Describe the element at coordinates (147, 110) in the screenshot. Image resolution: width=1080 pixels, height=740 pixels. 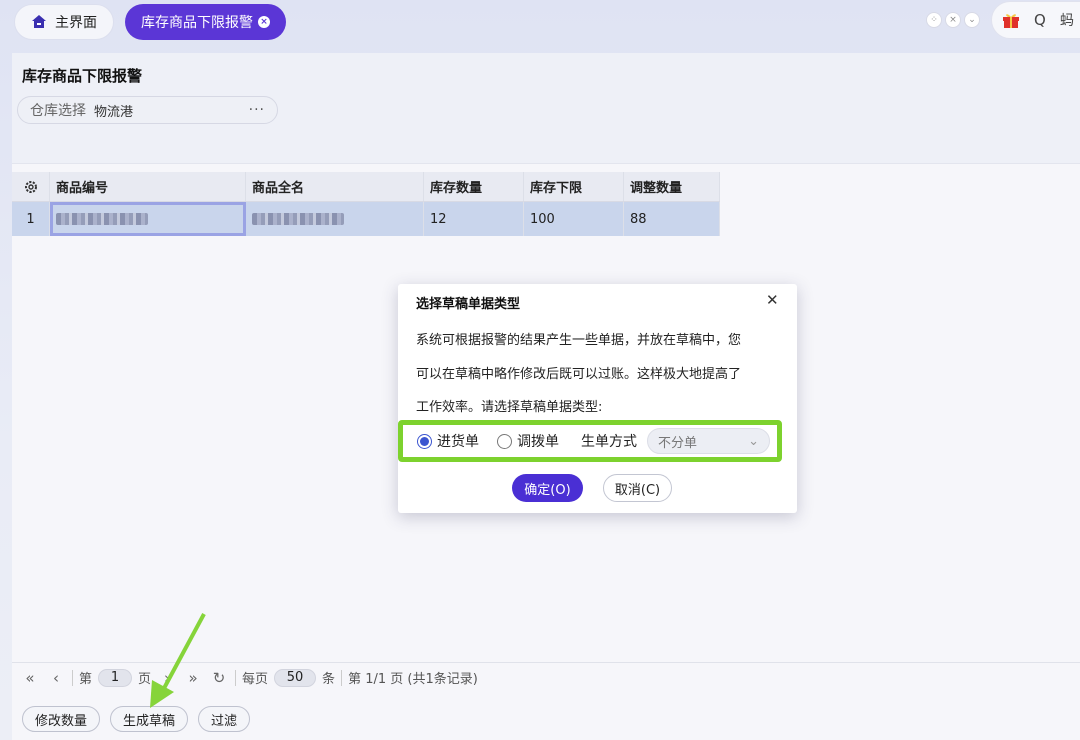
I see `warehouse-select: 仓库选择 物流港 ···` at that location.